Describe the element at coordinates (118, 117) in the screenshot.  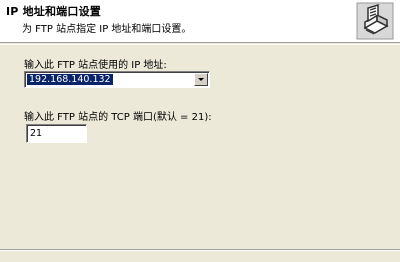
I see `tcp-port-label: 输入此 FTP 站点的 TCP 端口(默认 = 21):` at that location.